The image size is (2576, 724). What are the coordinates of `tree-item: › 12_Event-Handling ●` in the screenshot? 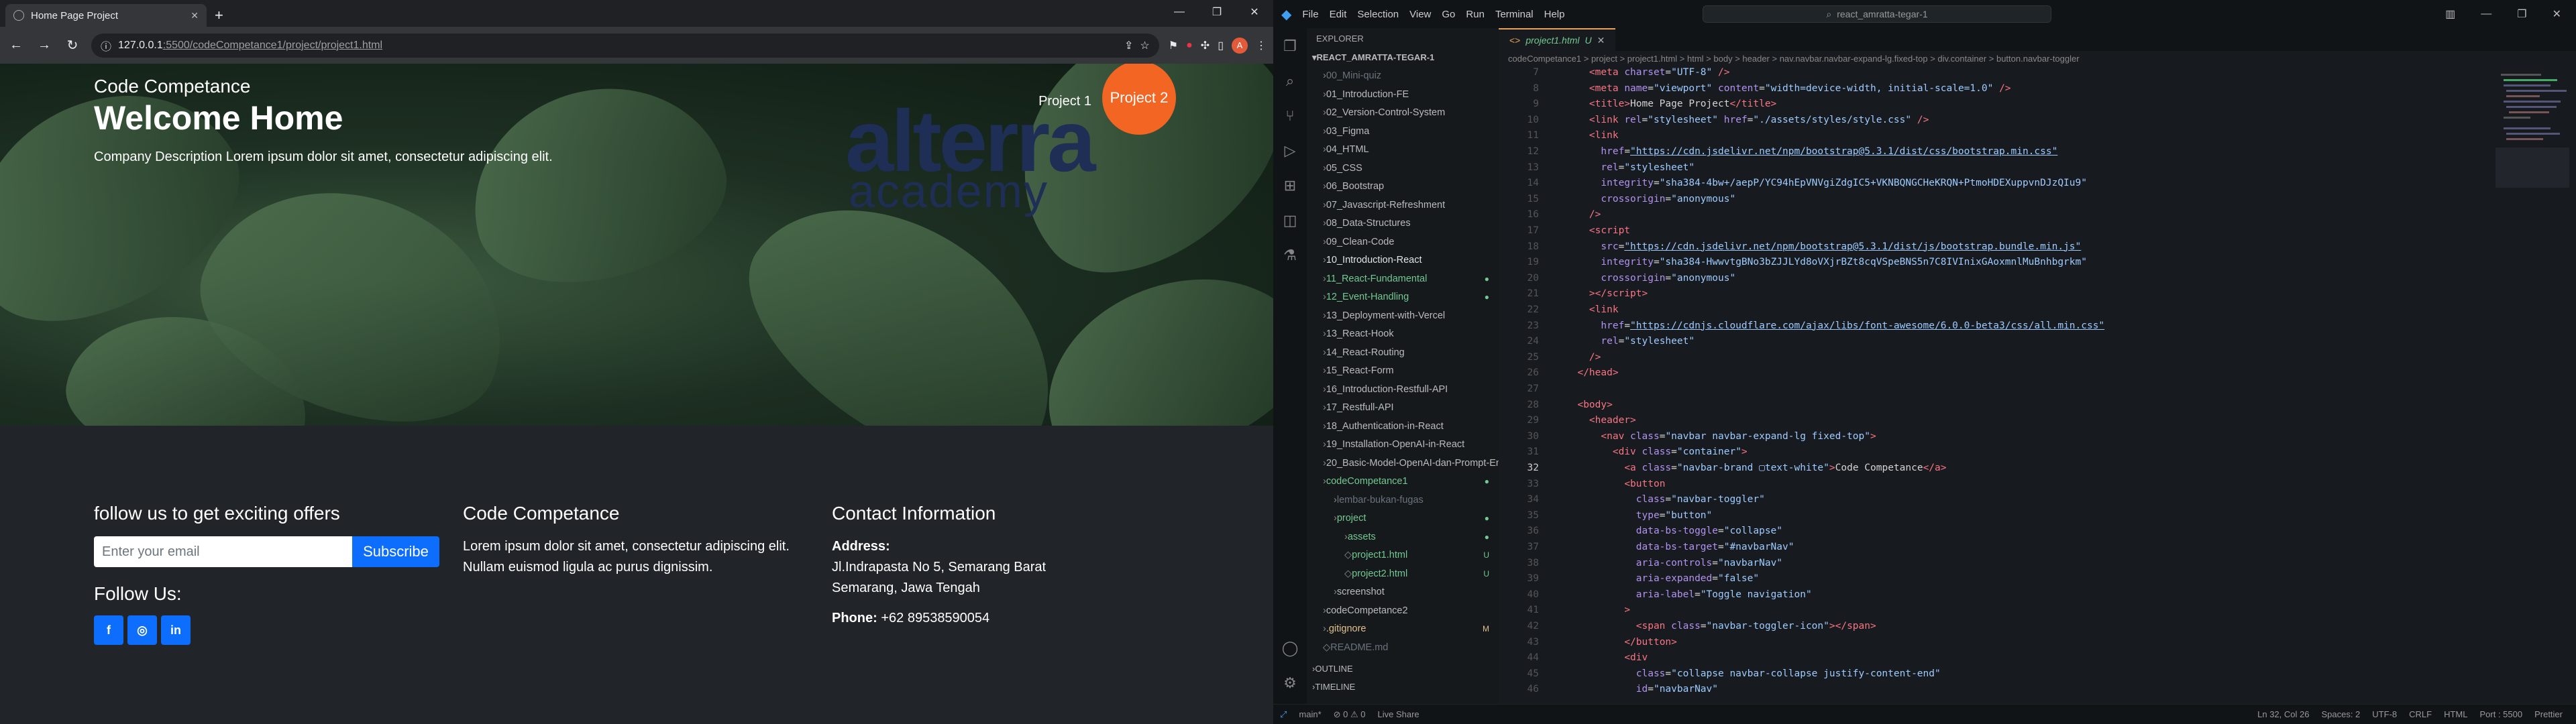 It's located at (1403, 297).